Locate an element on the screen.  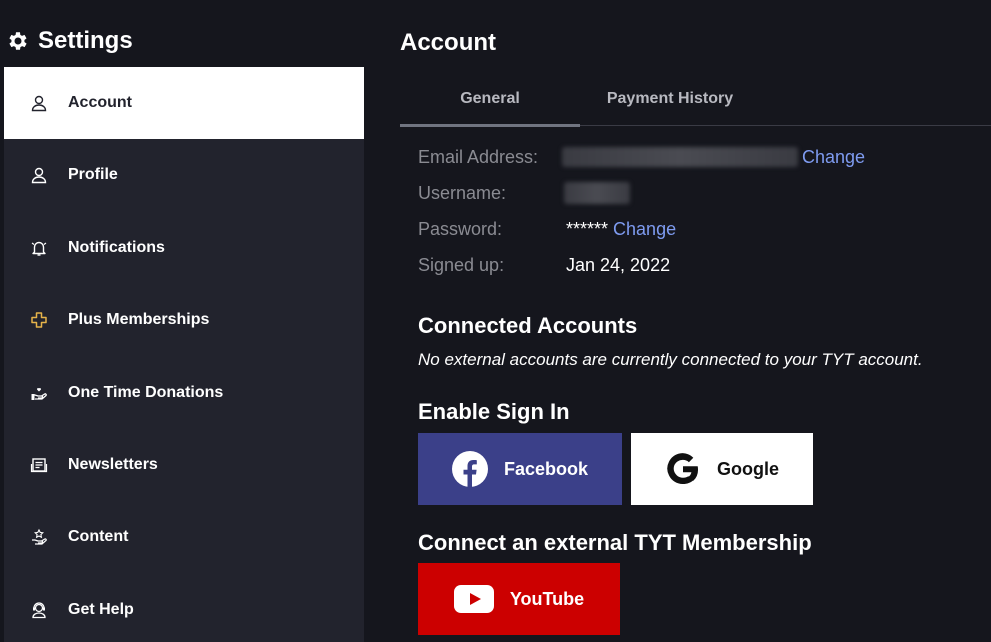
sidebar-item-content: Content is located at coordinates (184, 537).